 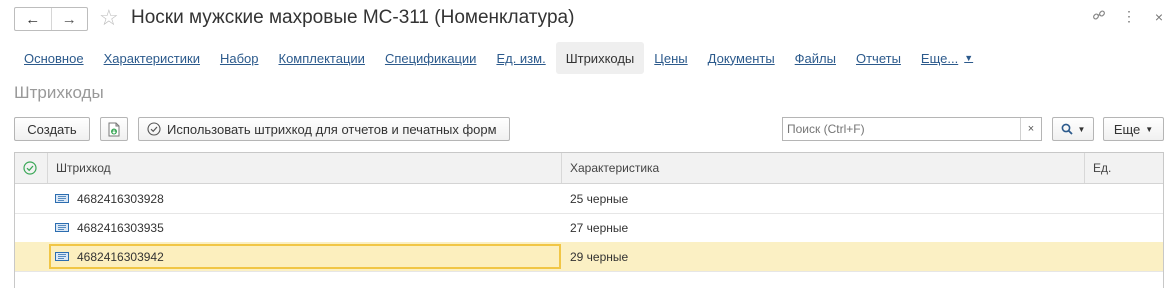 What do you see at coordinates (239, 58) in the screenshot?
I see `tab-set: Набор` at bounding box center [239, 58].